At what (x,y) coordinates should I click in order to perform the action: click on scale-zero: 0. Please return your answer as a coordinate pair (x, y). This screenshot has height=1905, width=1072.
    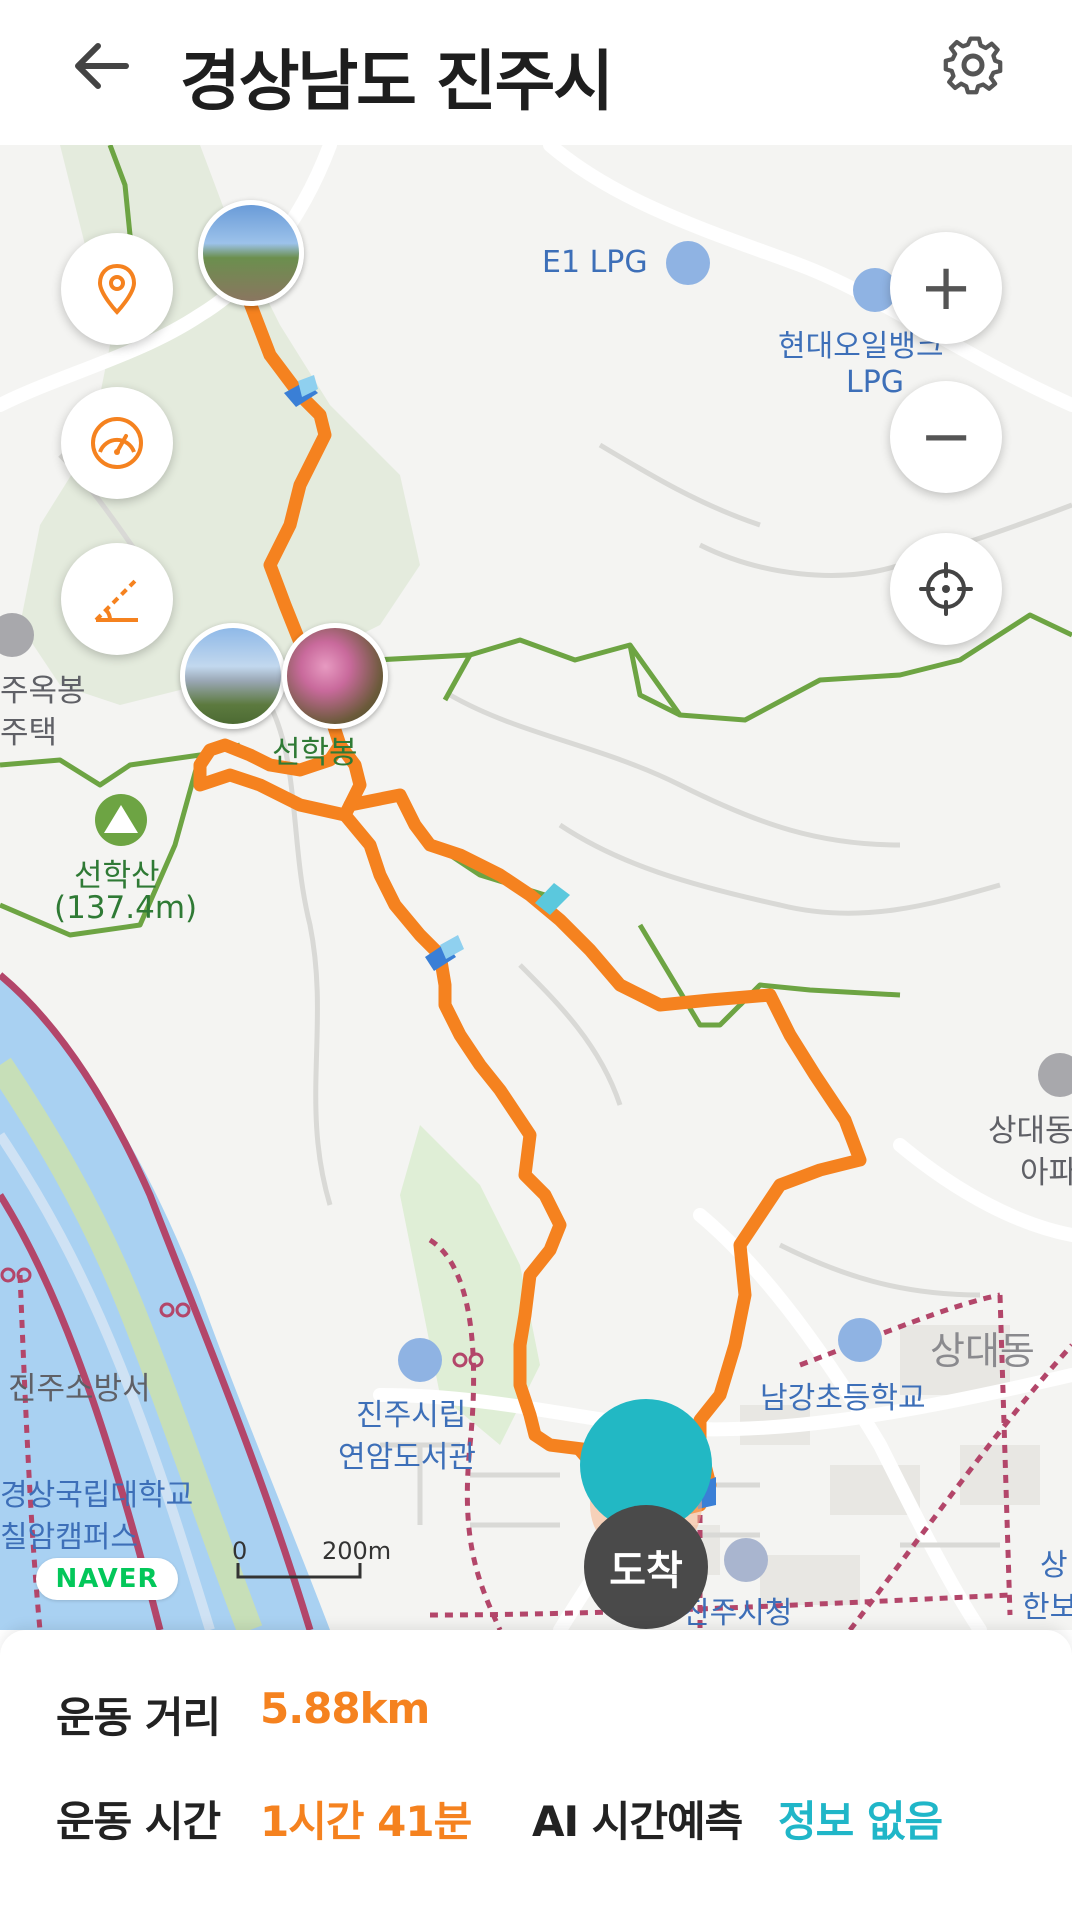
    Looking at the image, I should click on (240, 1551).